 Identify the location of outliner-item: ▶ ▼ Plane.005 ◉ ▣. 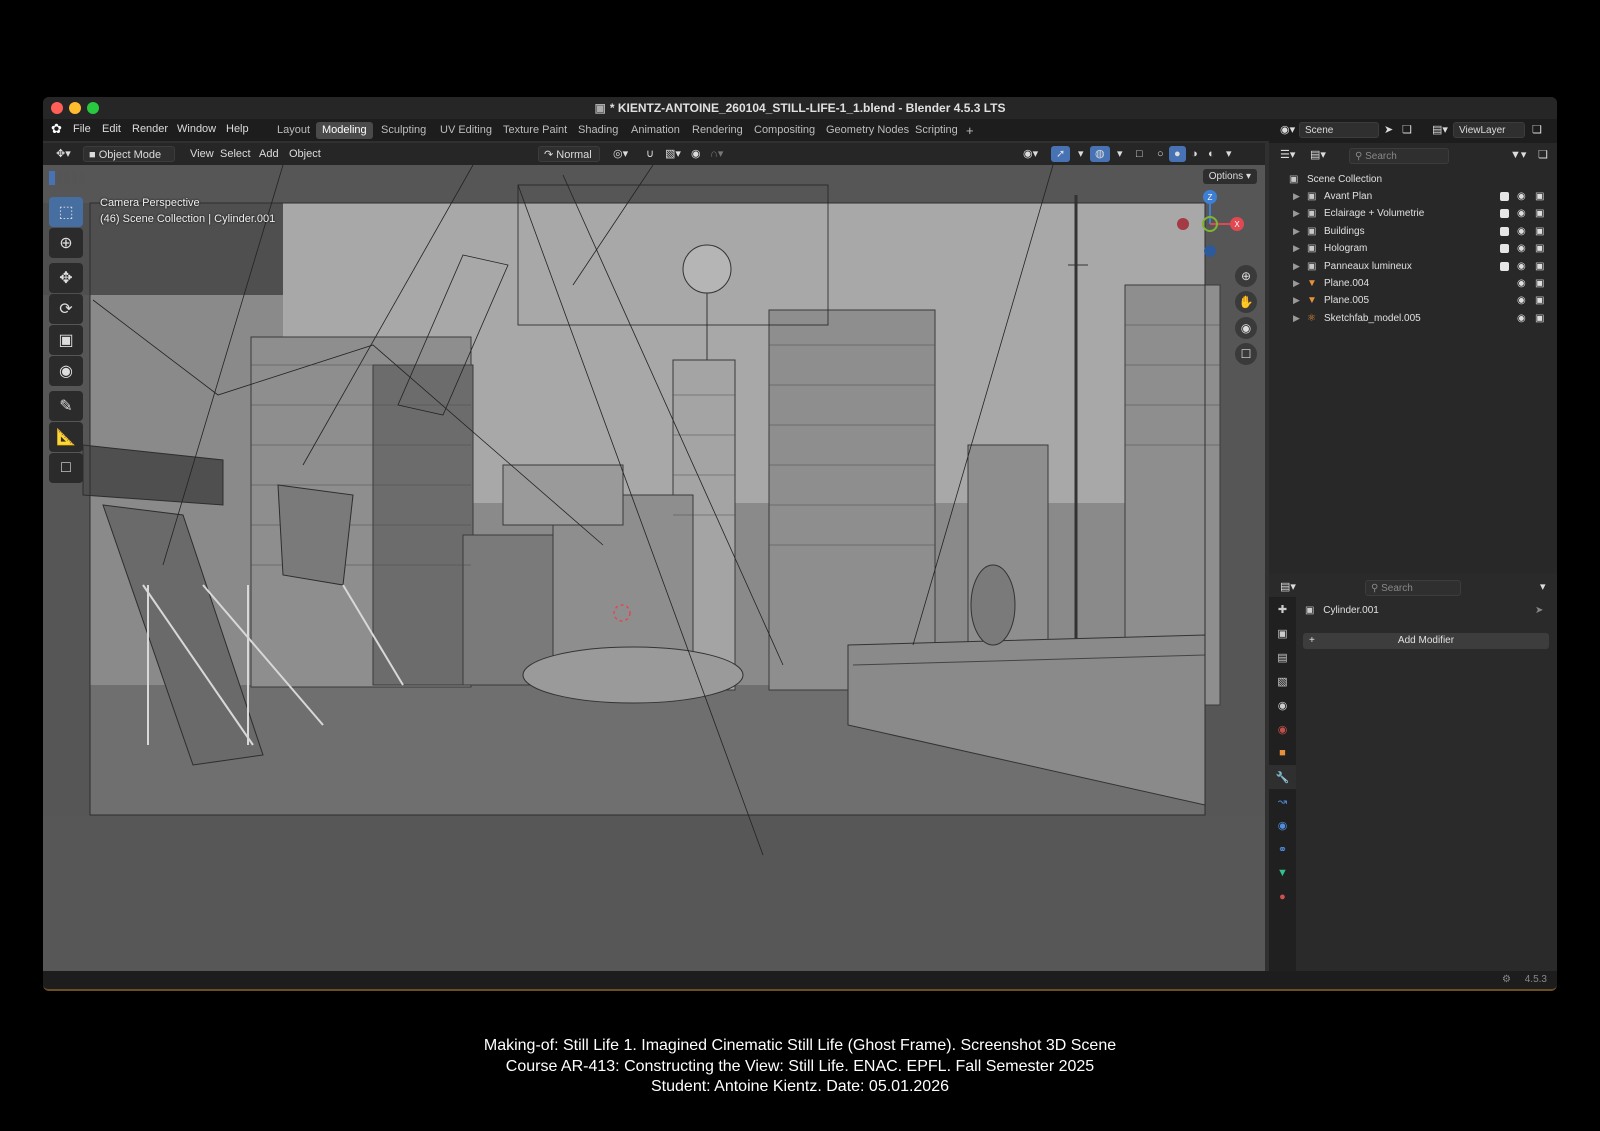
(1413, 300).